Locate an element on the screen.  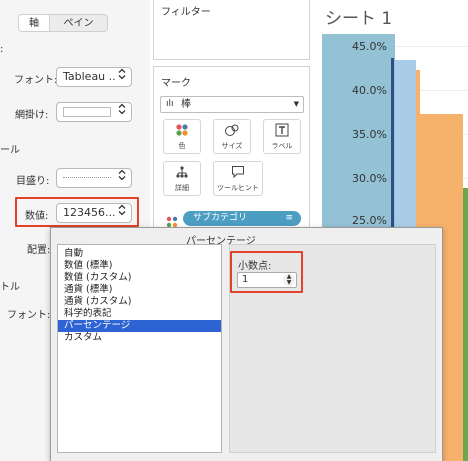
sheet-title: シート 1 is located at coordinates (359, 19).